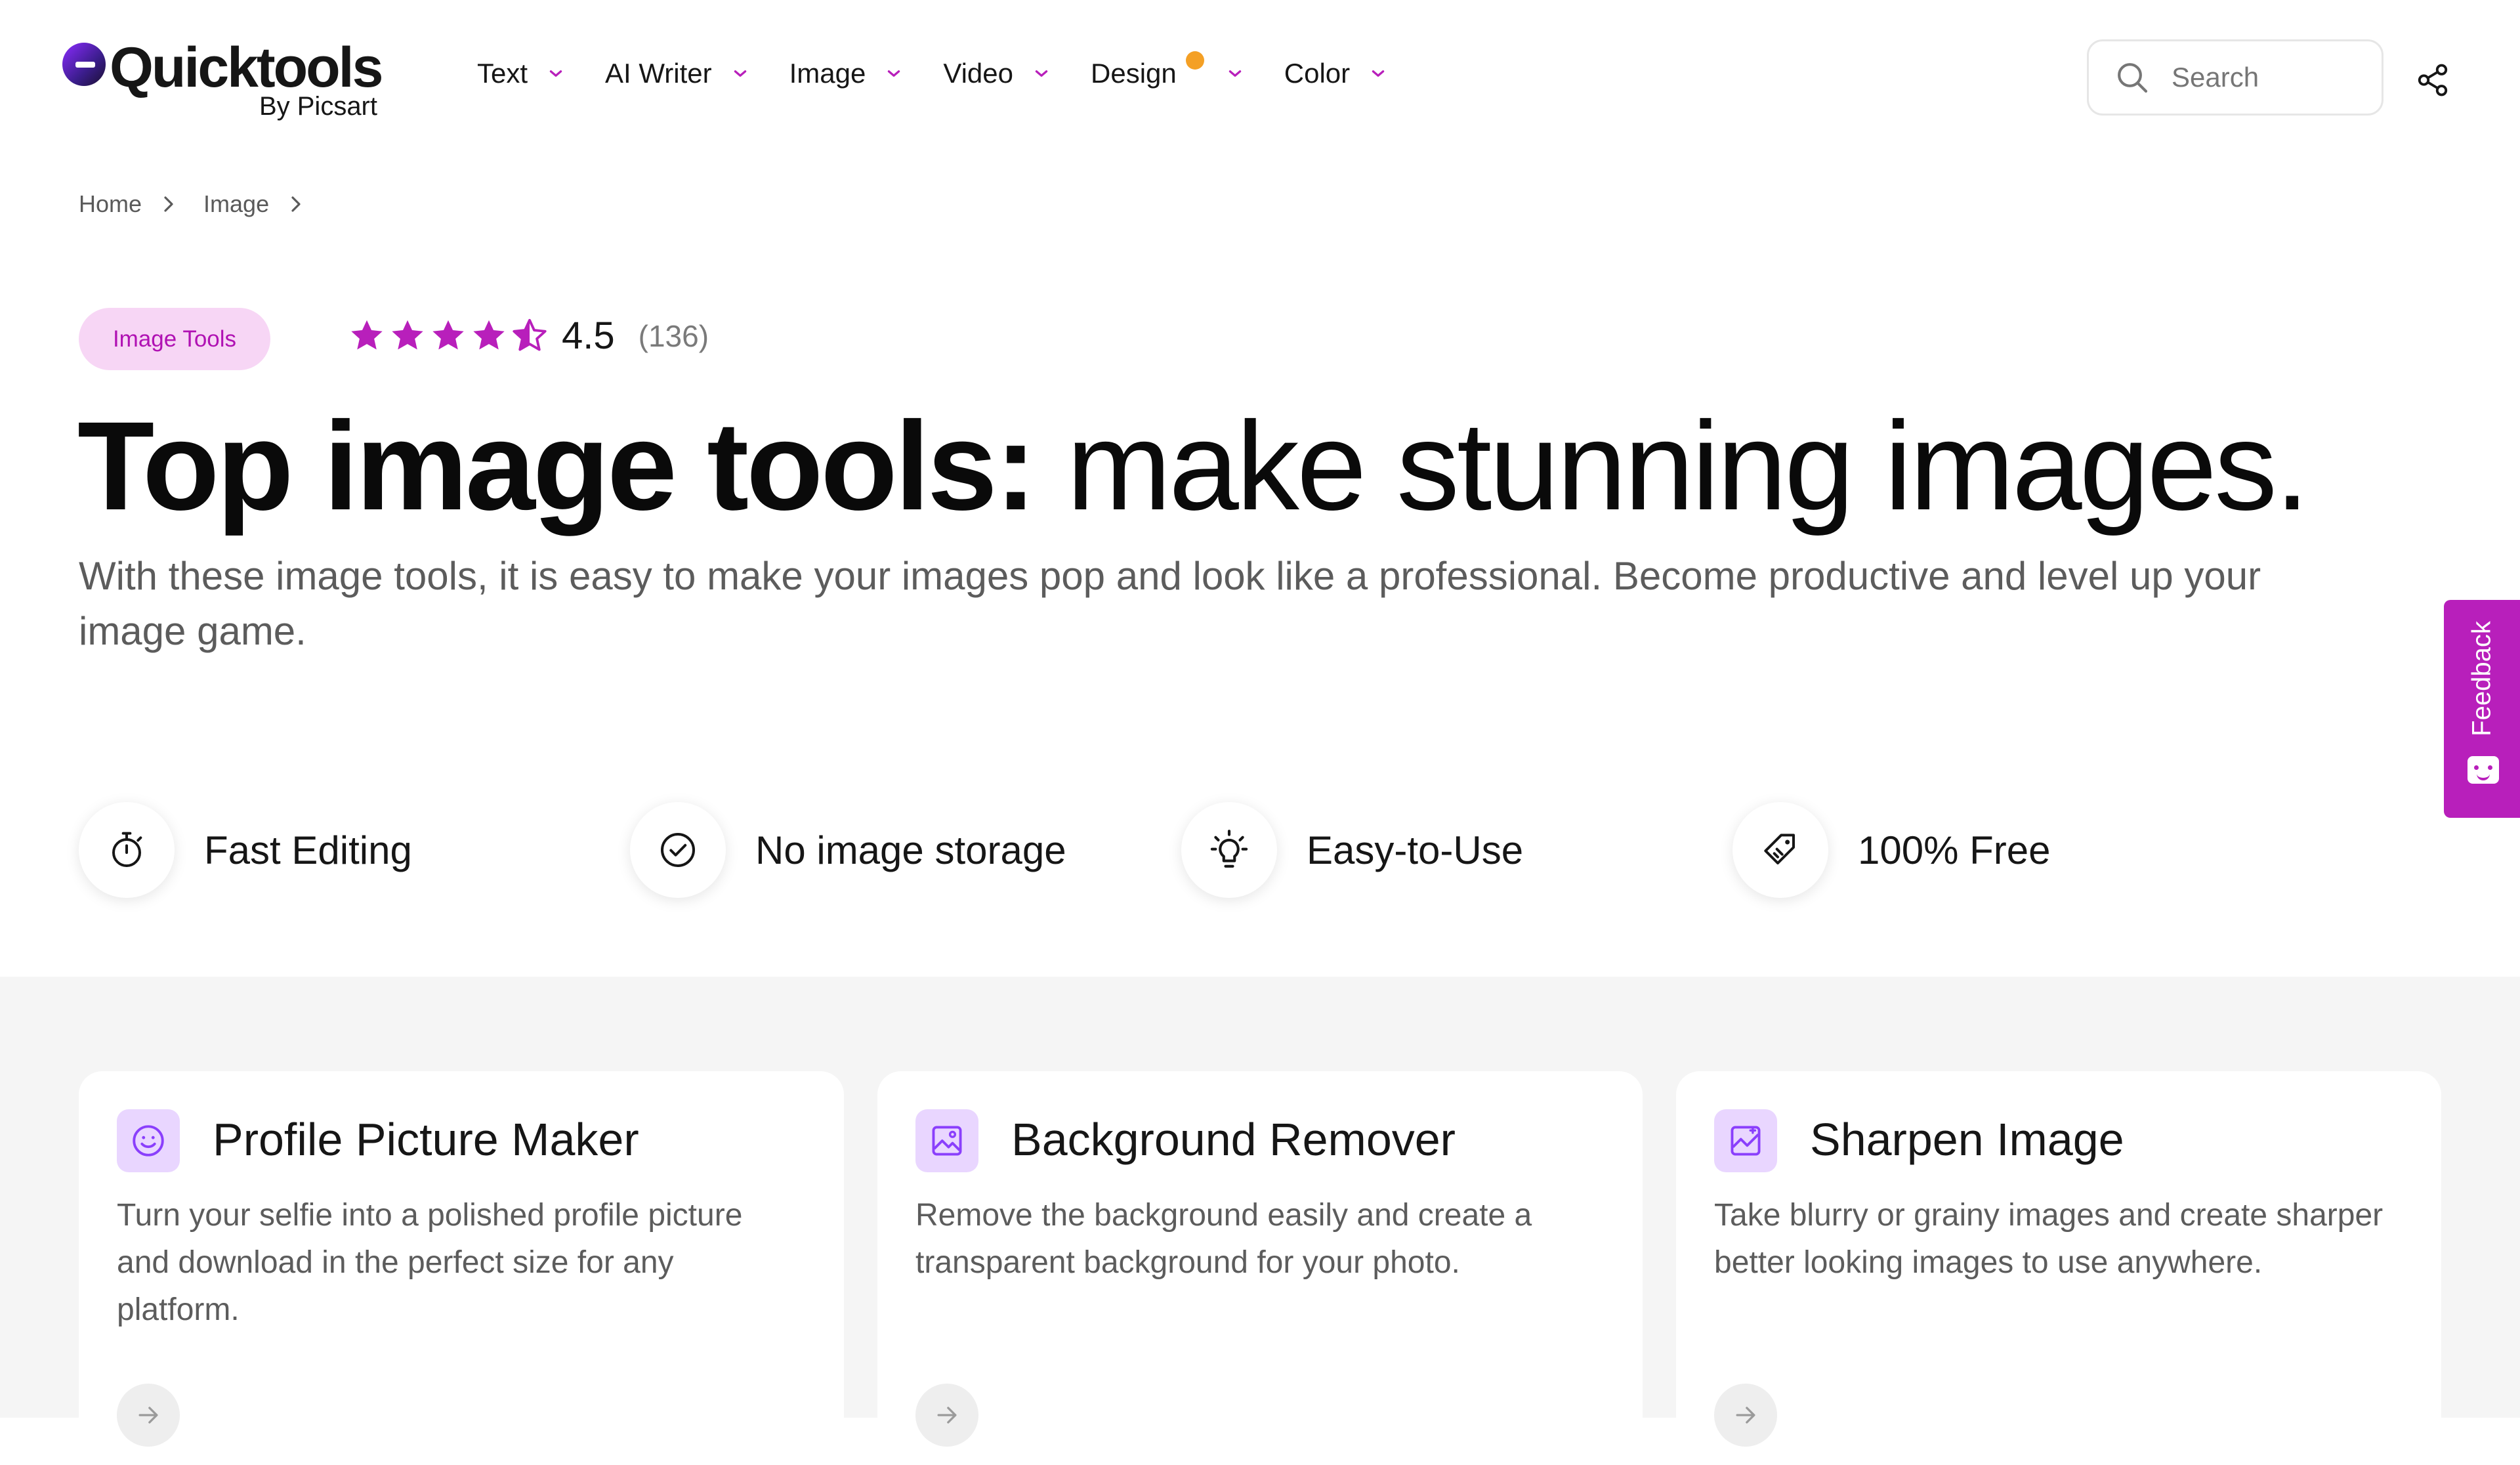 This screenshot has height=1465, width=2520. Describe the element at coordinates (1317, 73) in the screenshot. I see `nav-item-label: Color` at that location.